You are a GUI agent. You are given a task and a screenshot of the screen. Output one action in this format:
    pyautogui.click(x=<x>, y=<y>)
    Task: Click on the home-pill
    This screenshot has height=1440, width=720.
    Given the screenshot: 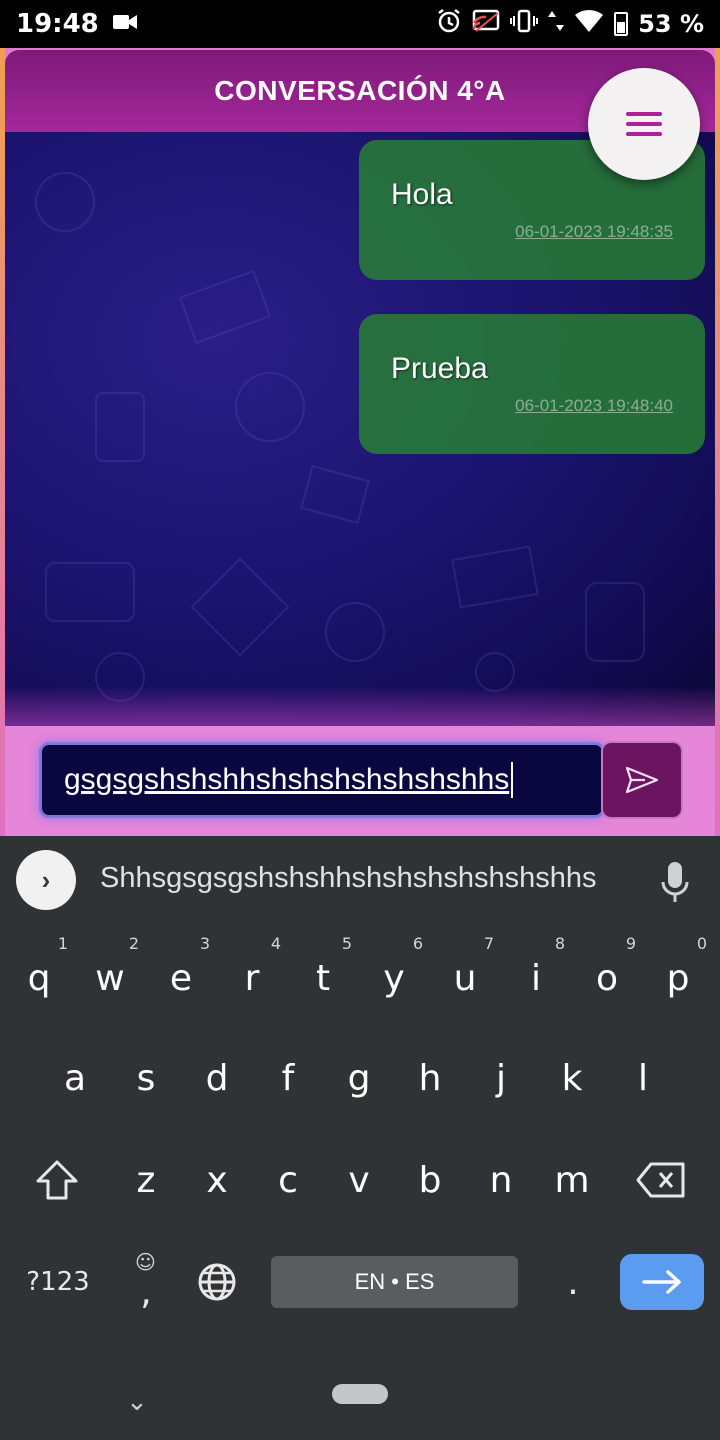 What is the action you would take?
    pyautogui.click(x=360, y=1394)
    